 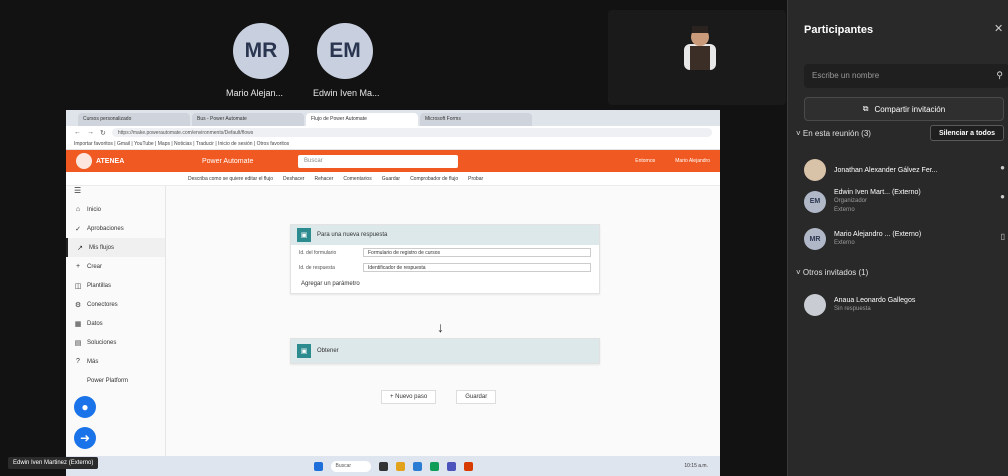 What do you see at coordinates (417, 466) in the screenshot?
I see `edge-icon` at bounding box center [417, 466].